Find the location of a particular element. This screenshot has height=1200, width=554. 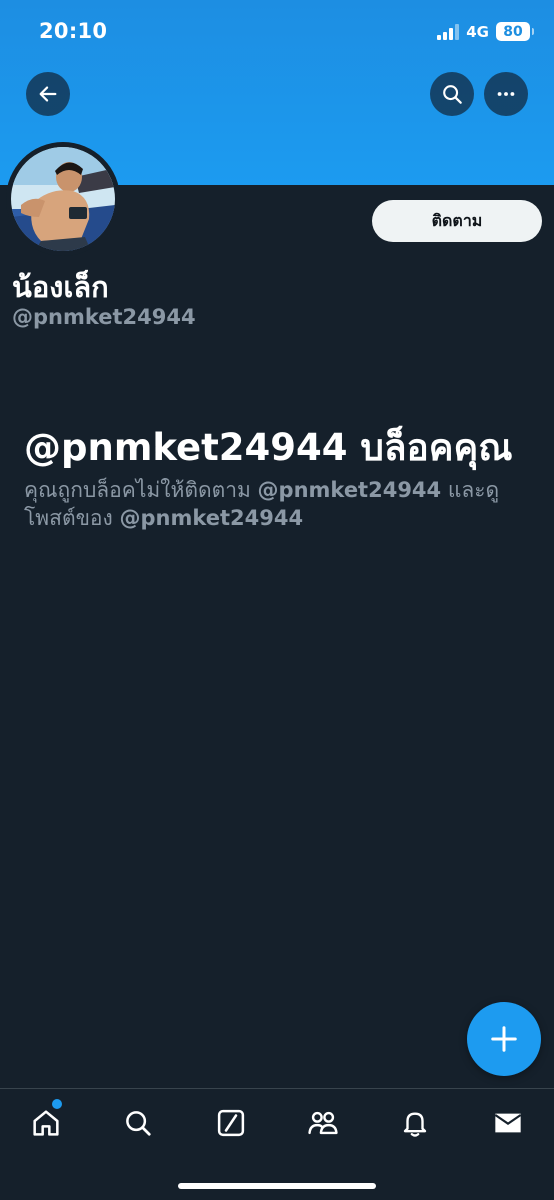

plus-icon is located at coordinates (504, 1039).